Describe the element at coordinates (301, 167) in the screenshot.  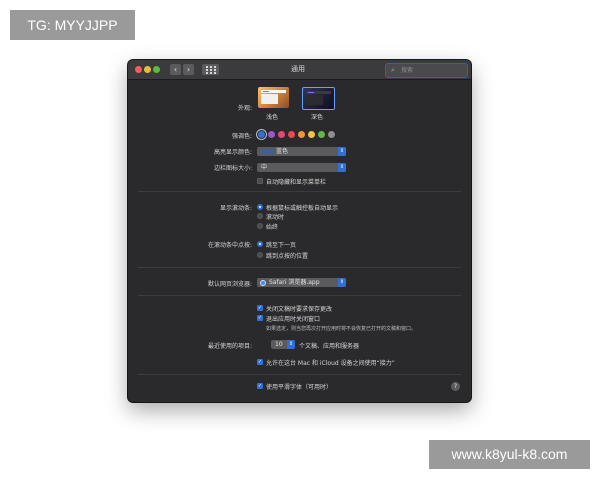
I see `sidebar-icon-size-popup: 中 ⇕` at that location.